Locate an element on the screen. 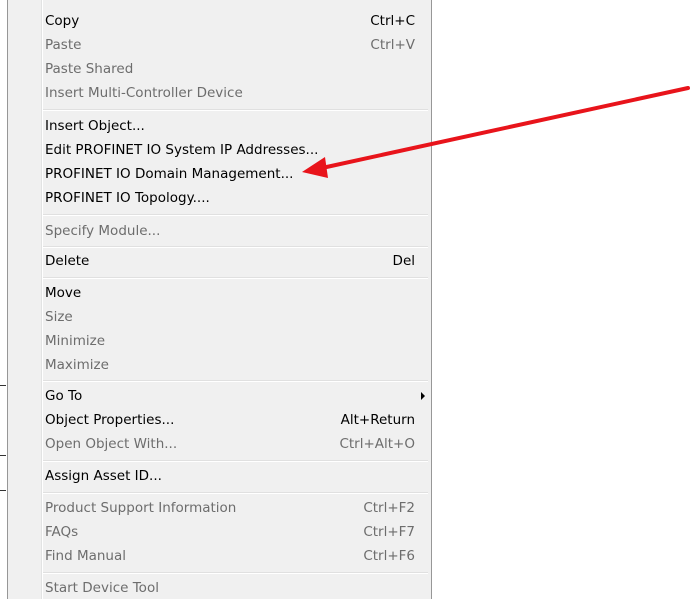 The height and width of the screenshot is (600, 692). annotation-arrow-head-icon is located at coordinates (315, 167).